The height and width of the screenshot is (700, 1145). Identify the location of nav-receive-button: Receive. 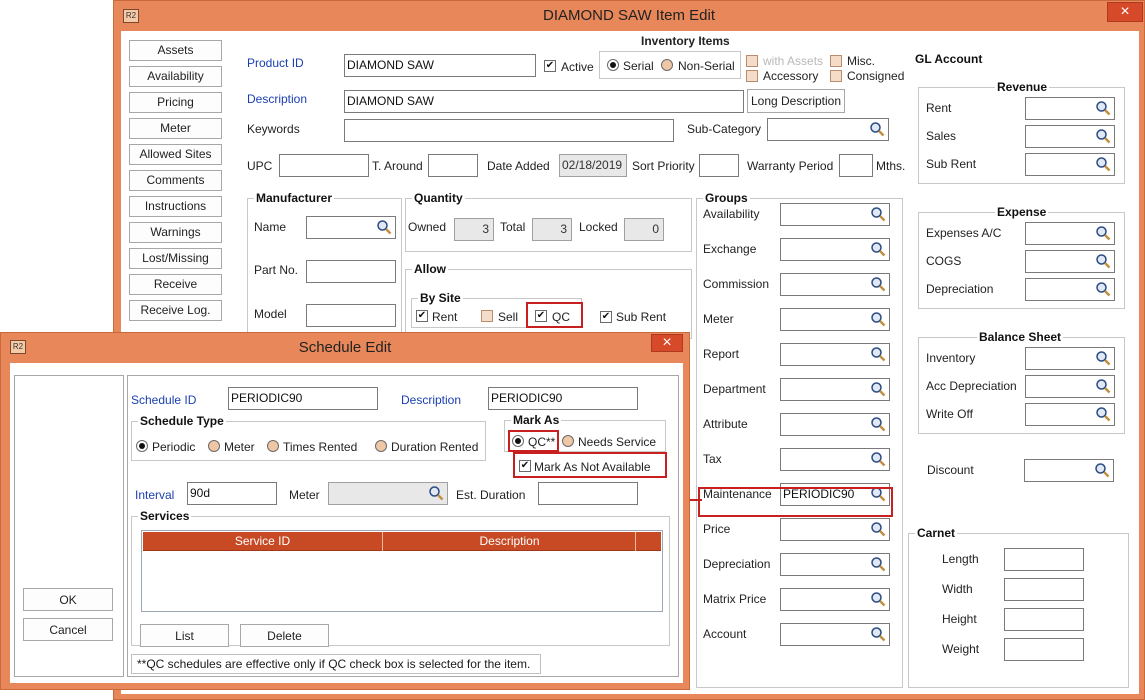
(175, 284).